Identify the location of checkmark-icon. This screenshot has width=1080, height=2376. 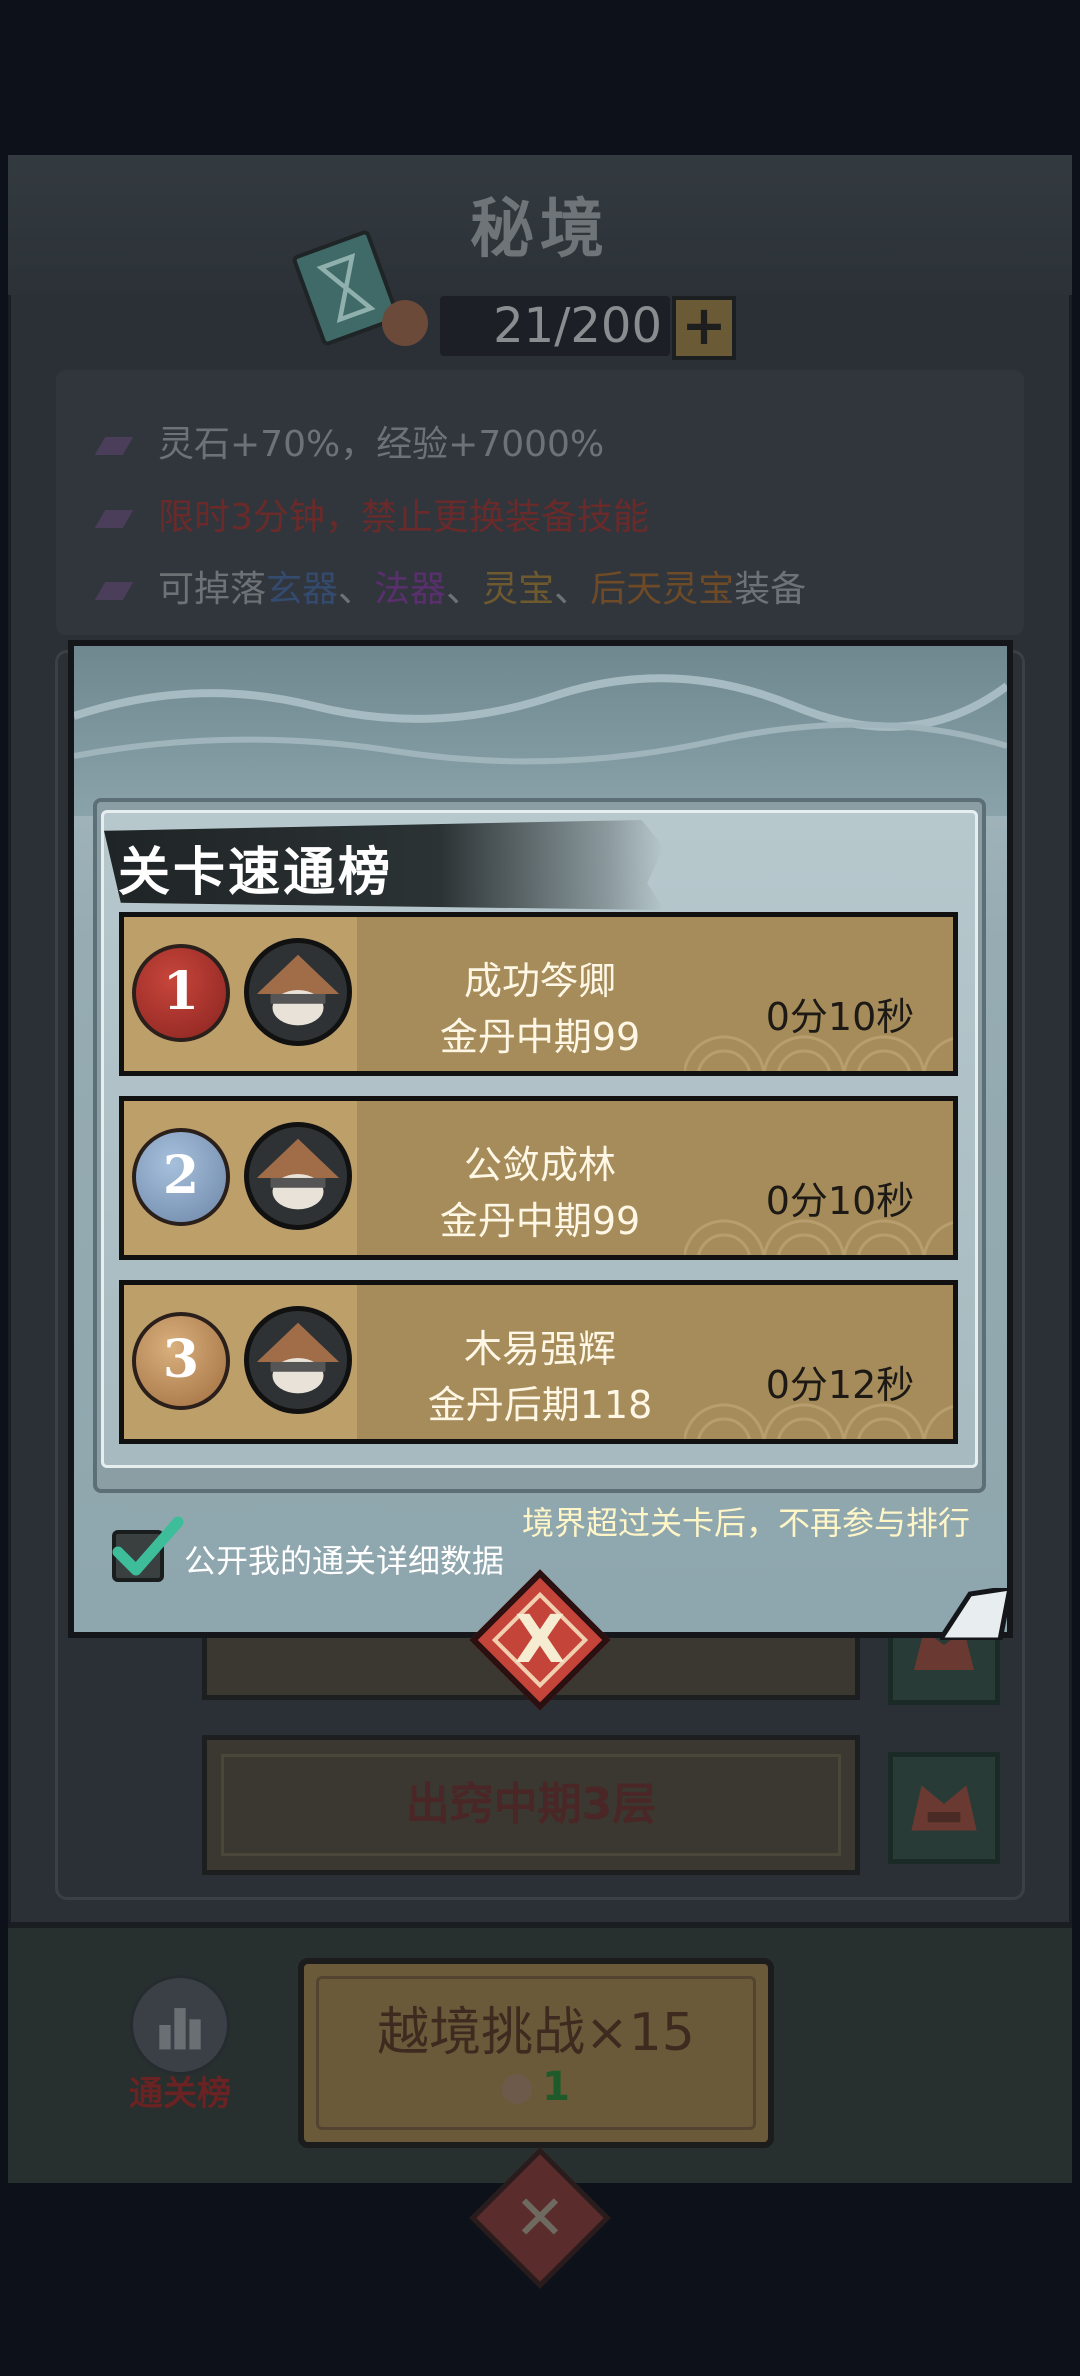
(147, 1548).